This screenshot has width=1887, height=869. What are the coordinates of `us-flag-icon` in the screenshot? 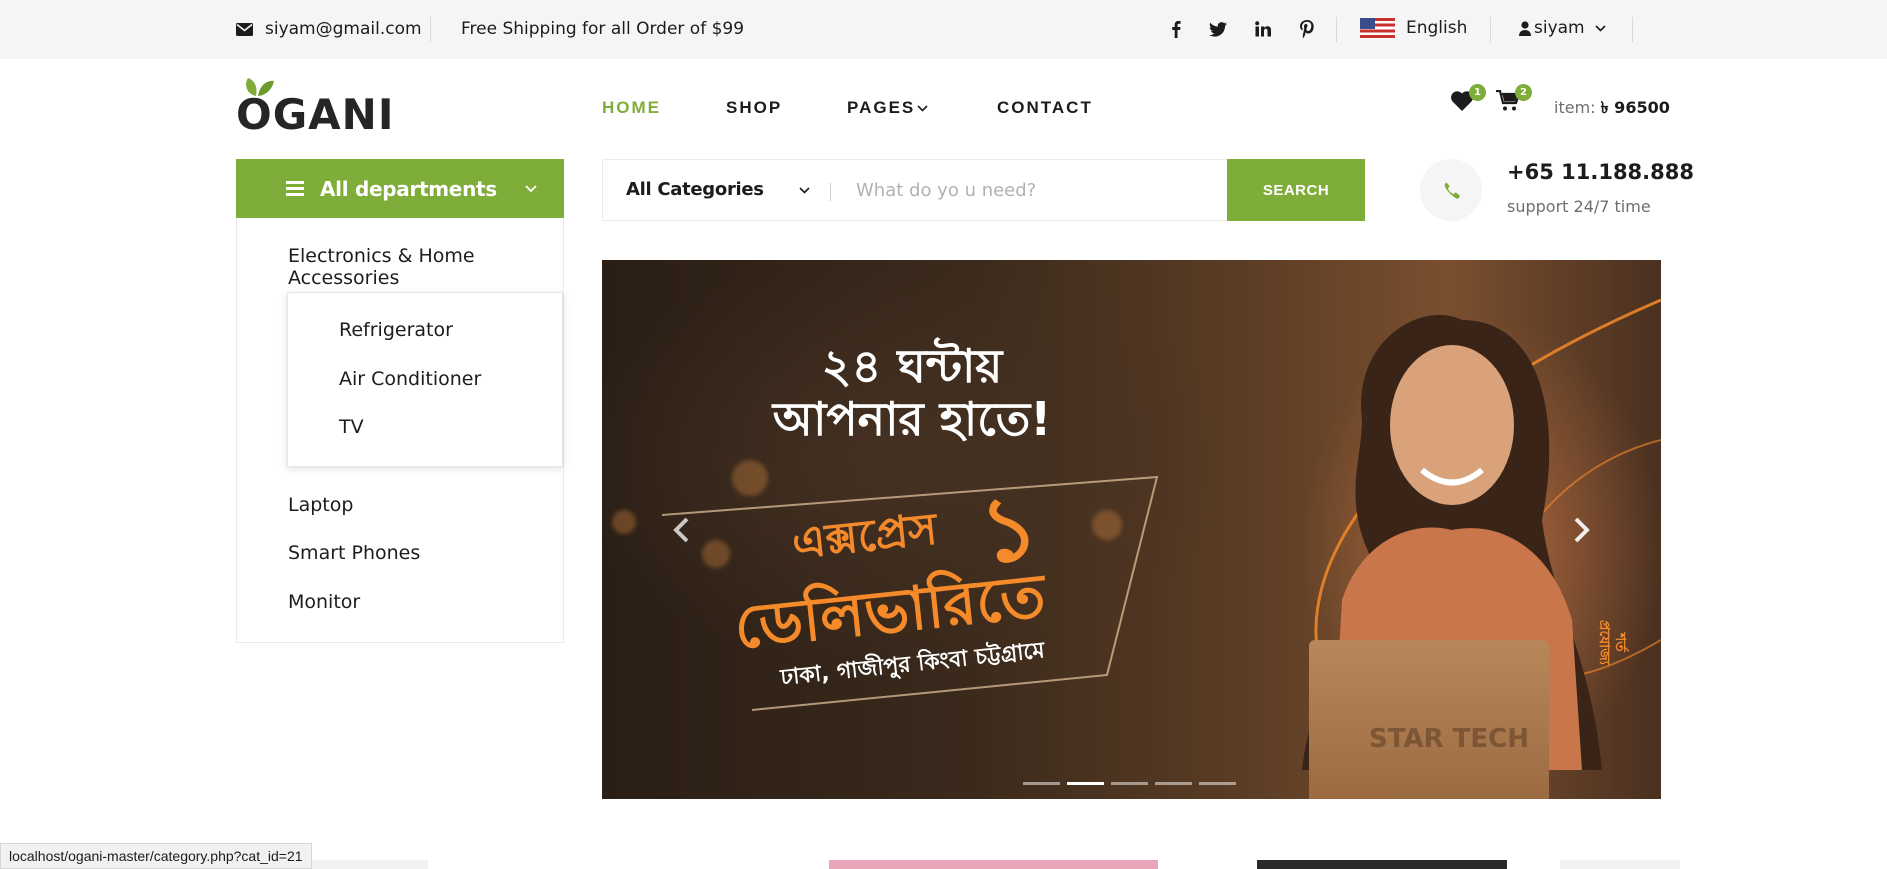 It's located at (1377, 28).